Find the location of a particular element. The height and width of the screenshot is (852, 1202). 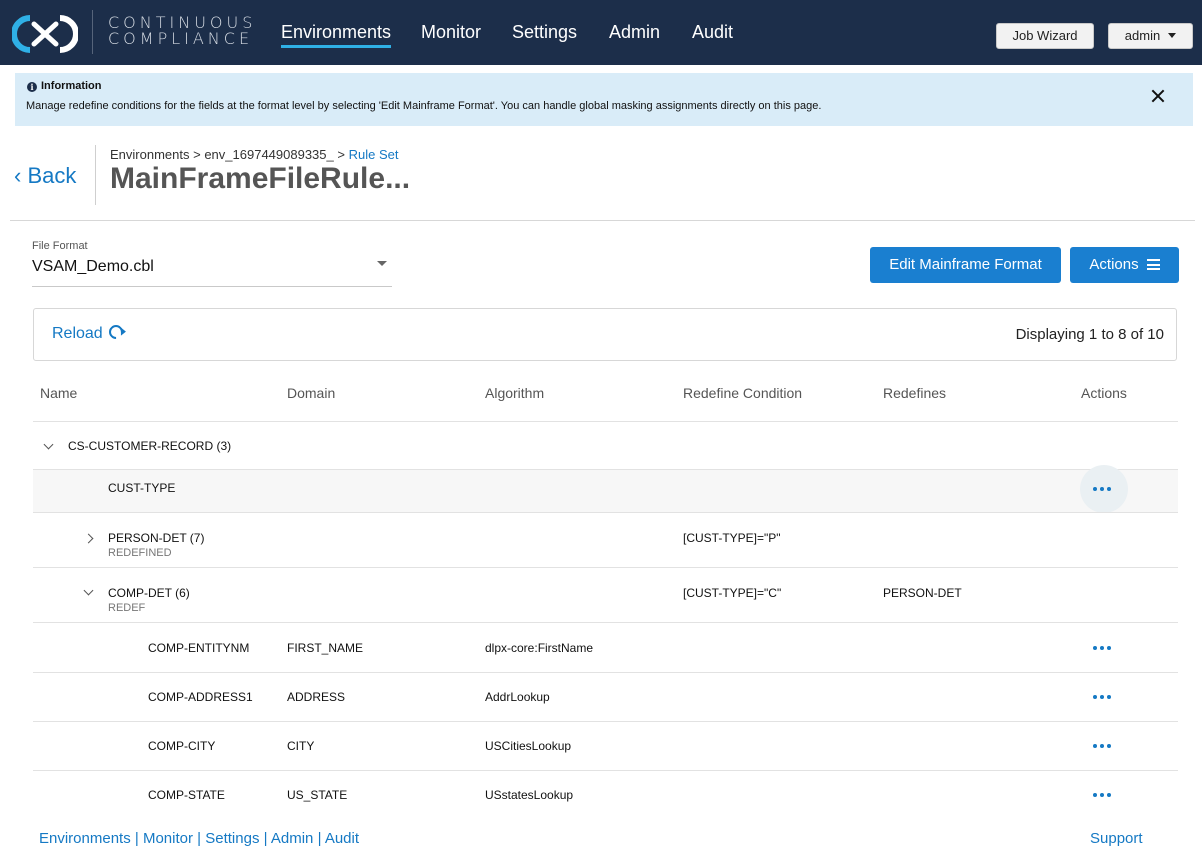

column-header-actions: Actions is located at coordinates (1104, 393).